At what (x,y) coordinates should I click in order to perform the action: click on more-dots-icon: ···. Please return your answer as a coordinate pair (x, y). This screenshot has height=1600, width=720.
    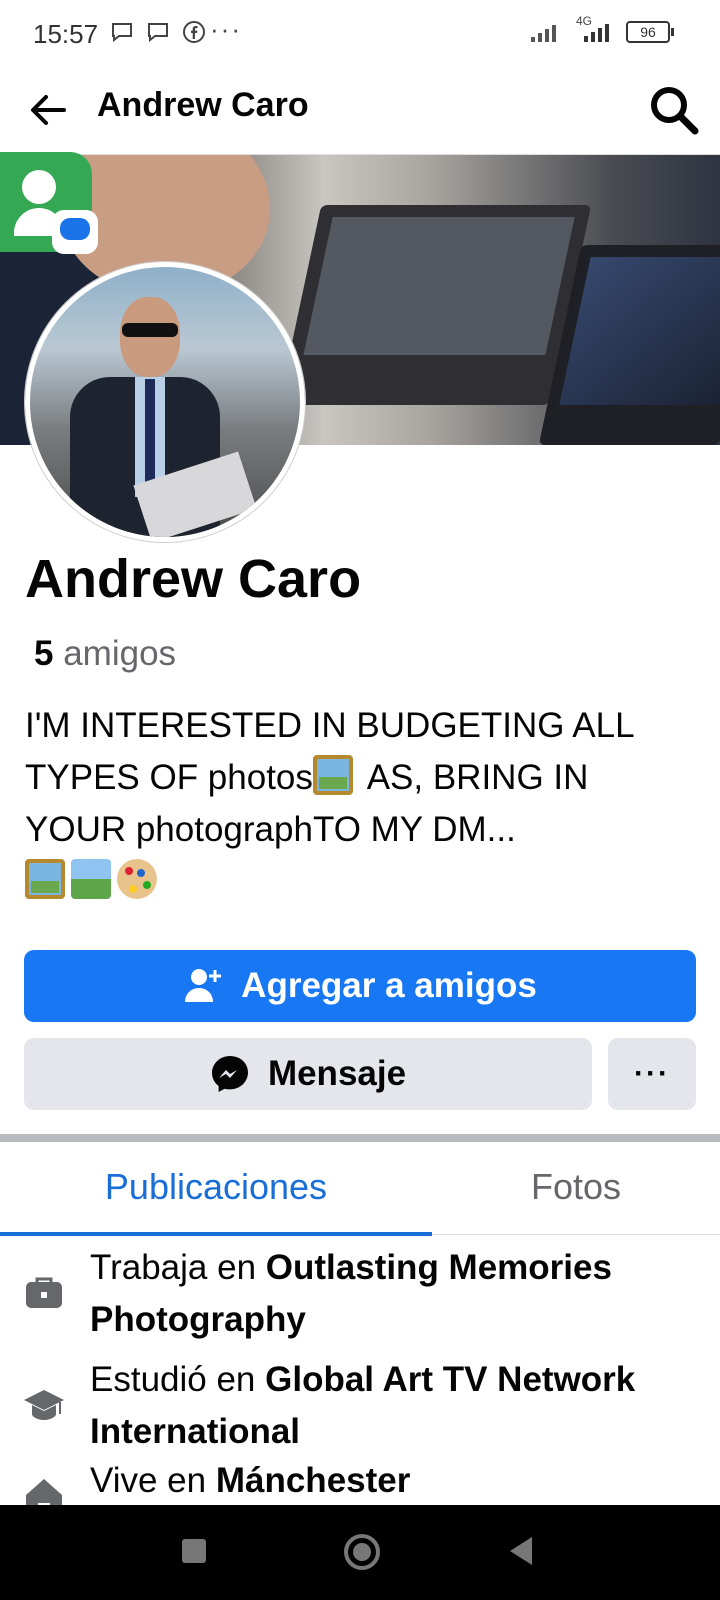
    Looking at the image, I should click on (652, 1073).